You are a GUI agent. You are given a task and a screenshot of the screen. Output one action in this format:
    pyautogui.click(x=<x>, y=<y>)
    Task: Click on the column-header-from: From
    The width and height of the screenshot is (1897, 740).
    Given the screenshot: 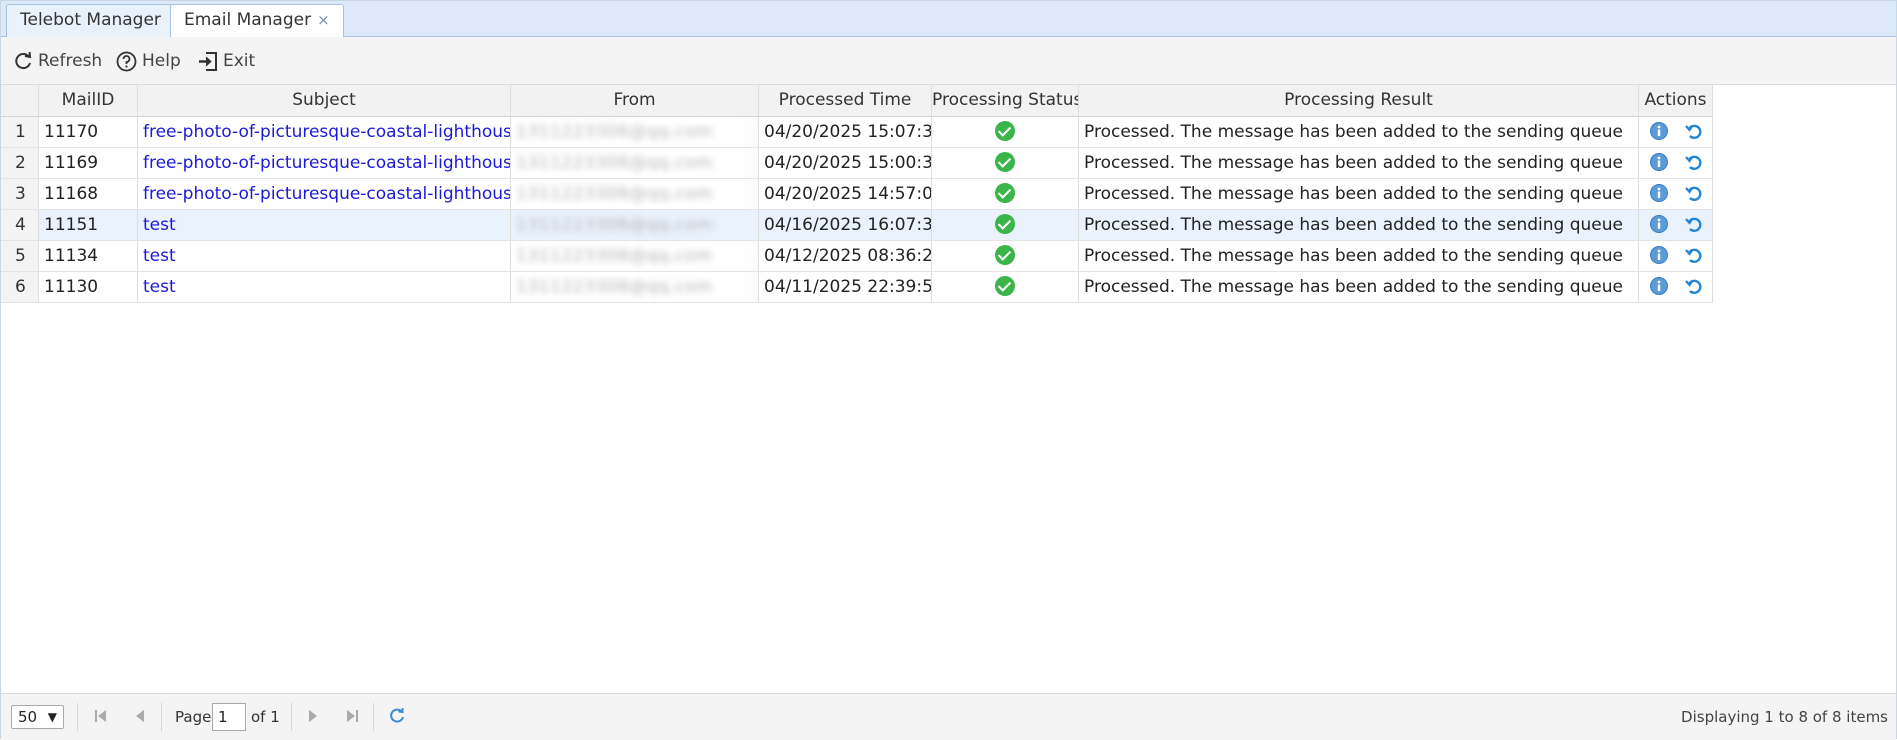 What is the action you would take?
    pyautogui.click(x=635, y=100)
    